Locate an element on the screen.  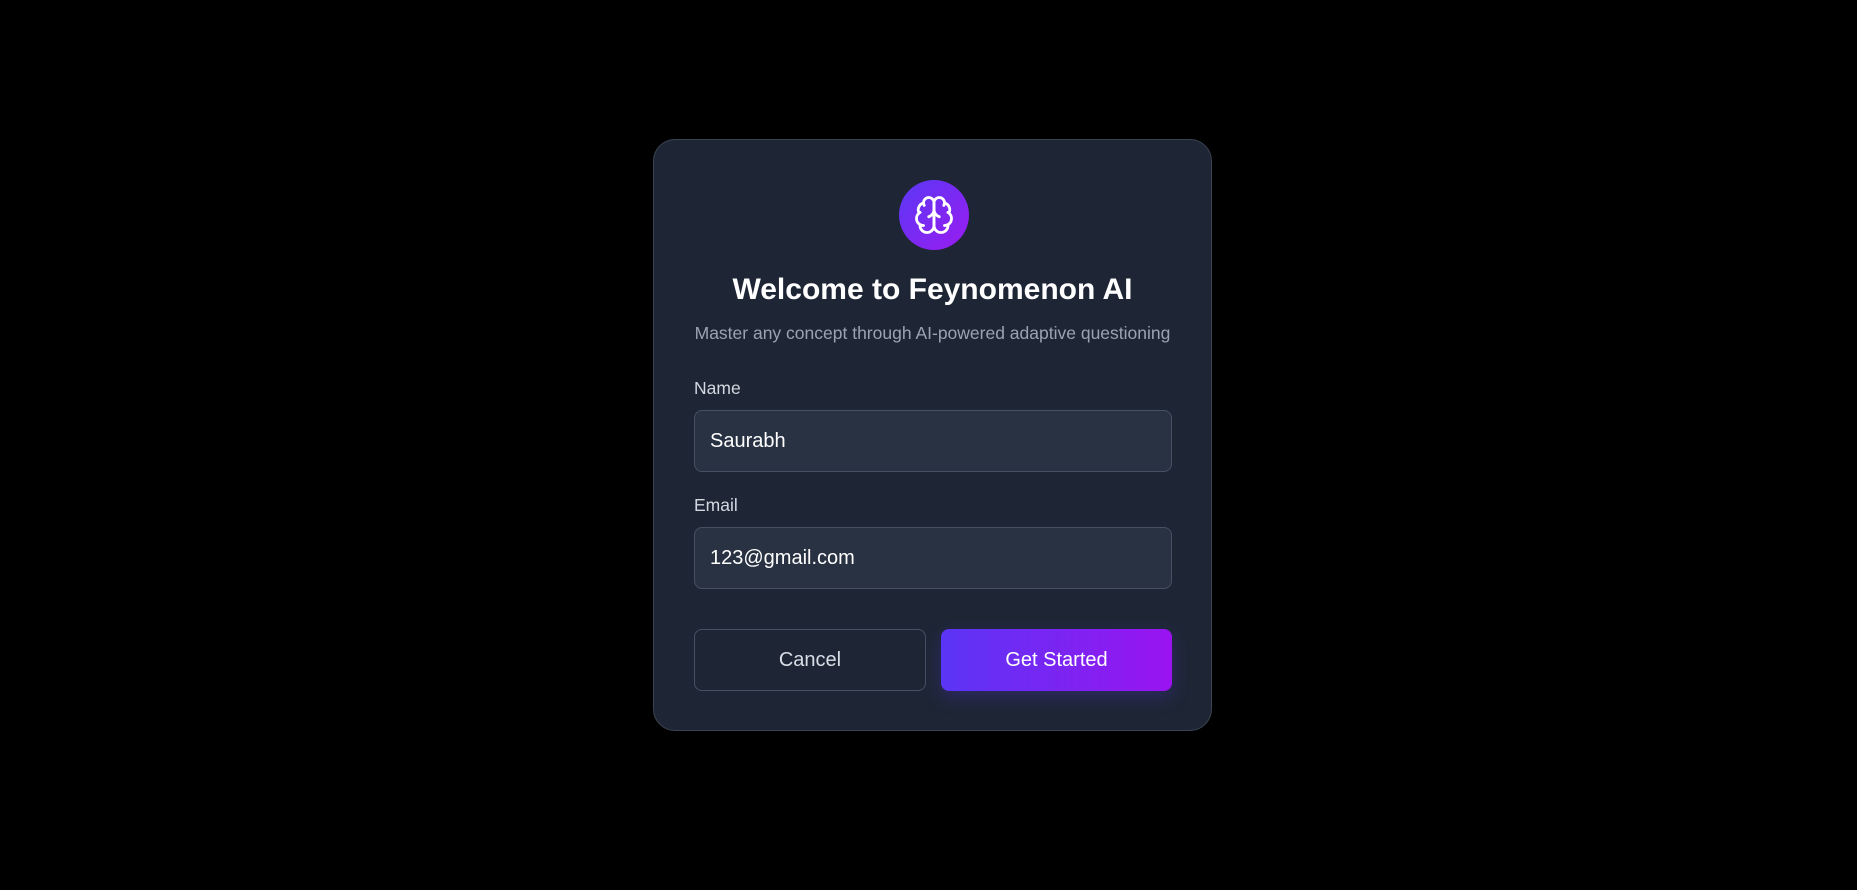
logo-badge is located at coordinates (934, 215).